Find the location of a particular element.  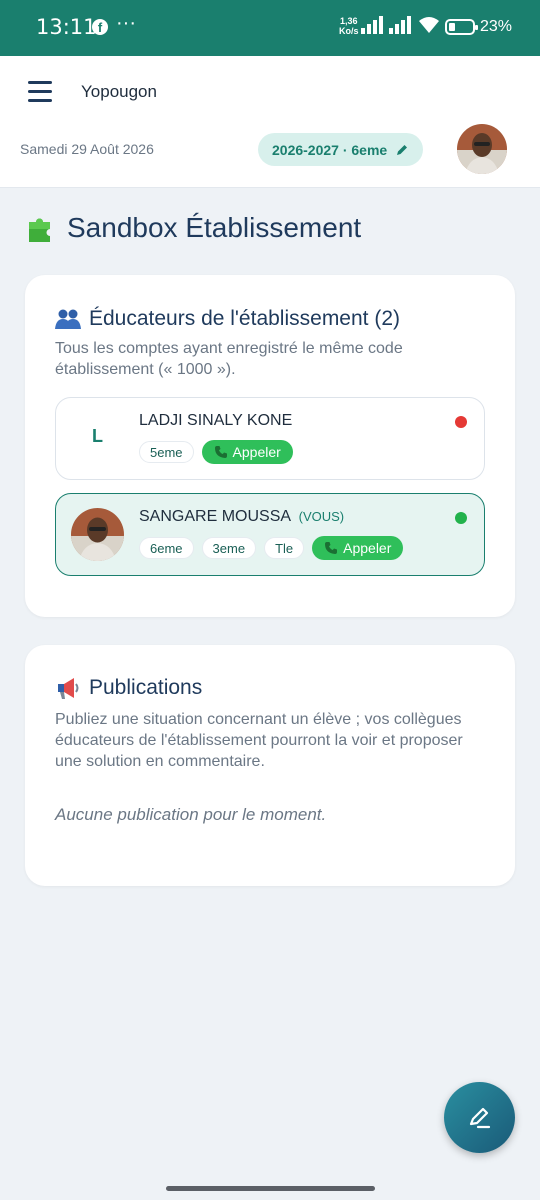

class-chip: 3eme is located at coordinates (229, 548).